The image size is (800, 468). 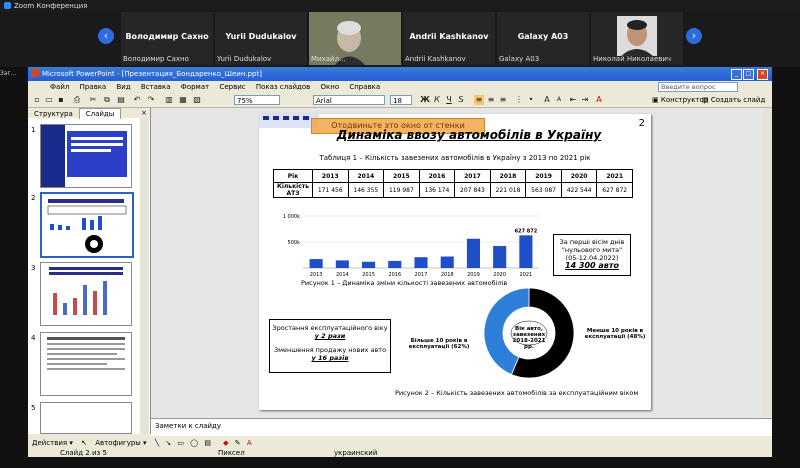 I want to click on participant-tile: Galaxy A03 Galaxy A03, so click(x=543, y=38).